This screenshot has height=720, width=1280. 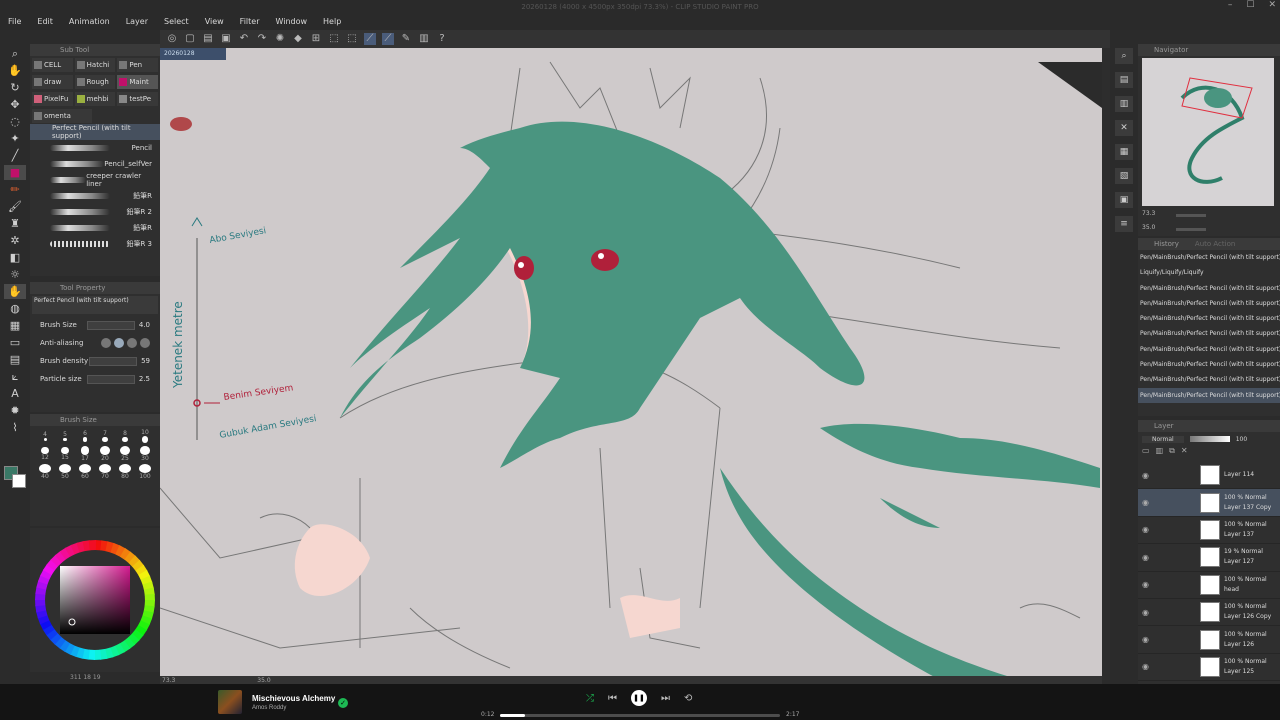 I want to click on gradient-tool-icon: ▦, so click(x=15, y=325).